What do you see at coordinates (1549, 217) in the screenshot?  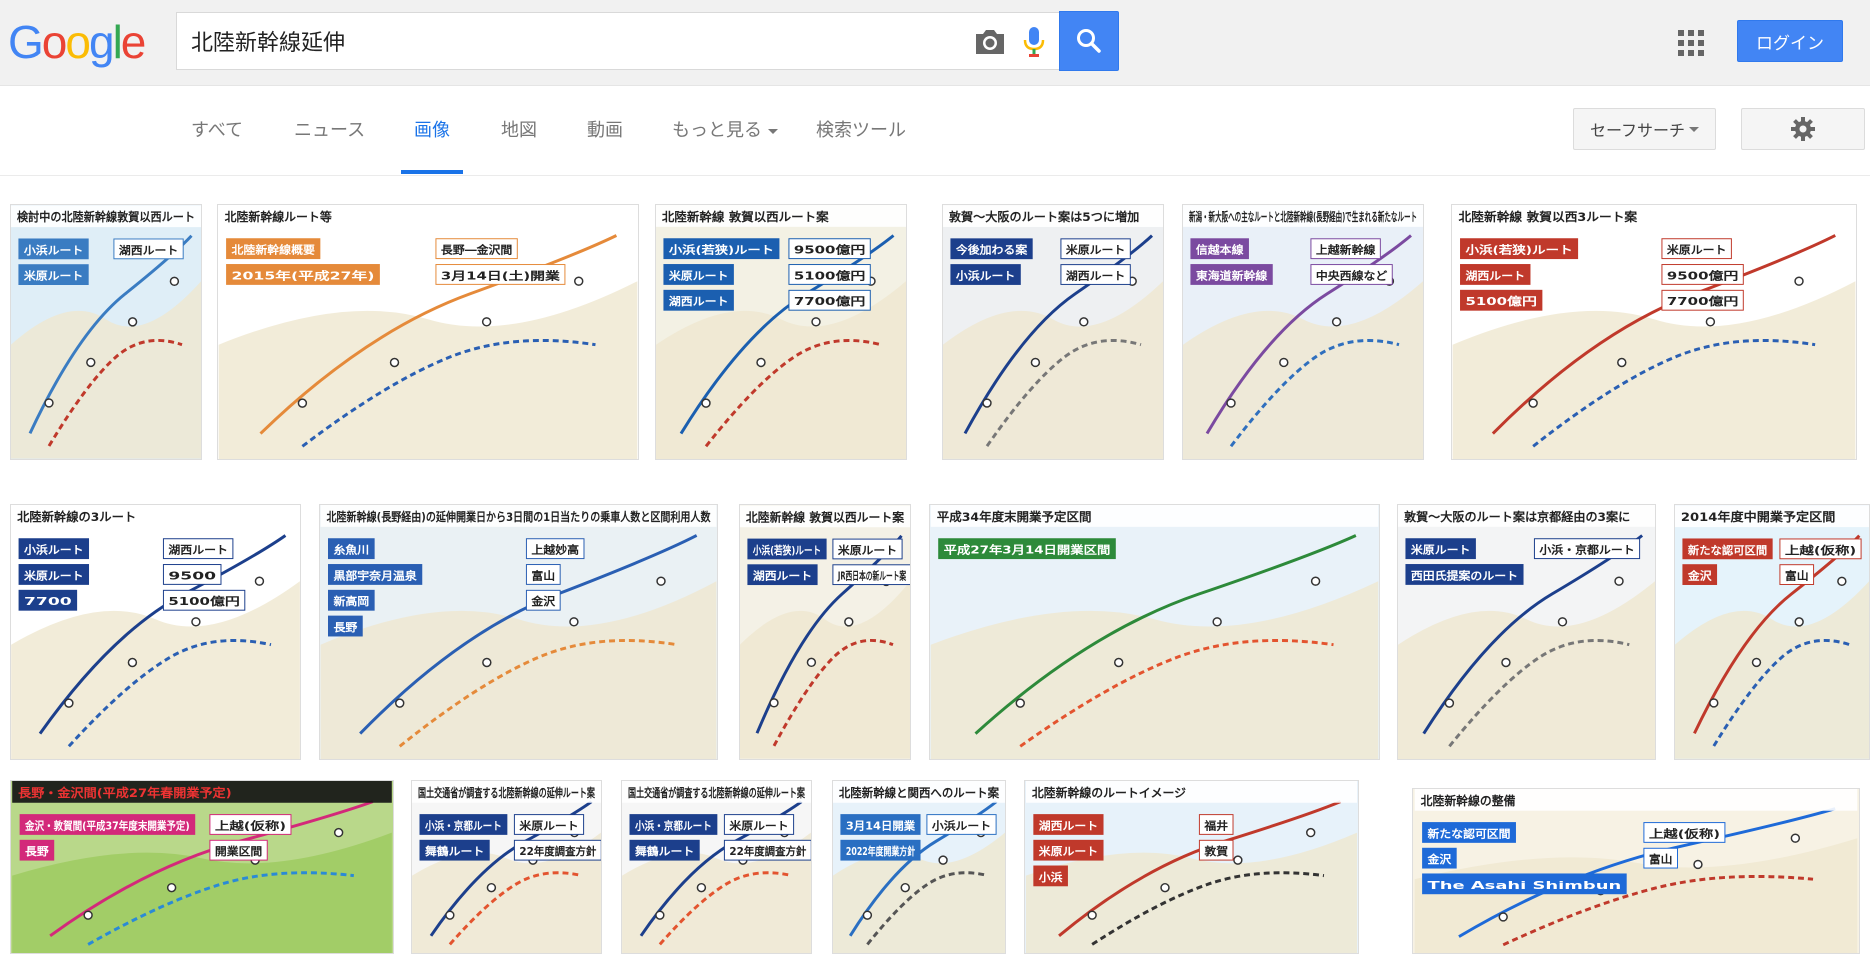 I see `thumbnail-caption: 北陸新幹線 敦賀以西3ルート案` at bounding box center [1549, 217].